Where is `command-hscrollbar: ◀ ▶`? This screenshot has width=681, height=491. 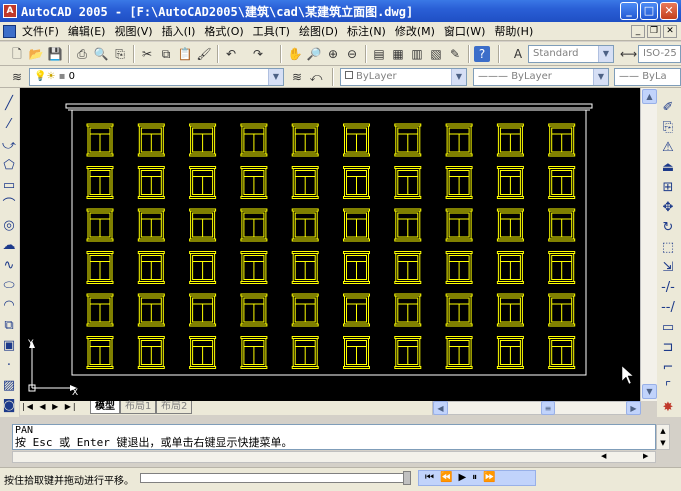 command-hscrollbar: ◀ ▶ is located at coordinates (334, 457).